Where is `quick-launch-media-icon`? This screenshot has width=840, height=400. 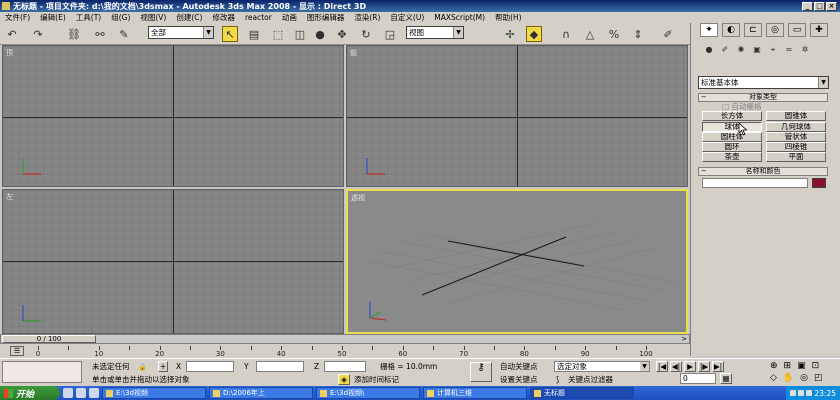
quick-launch-media-icon is located at coordinates (94, 393).